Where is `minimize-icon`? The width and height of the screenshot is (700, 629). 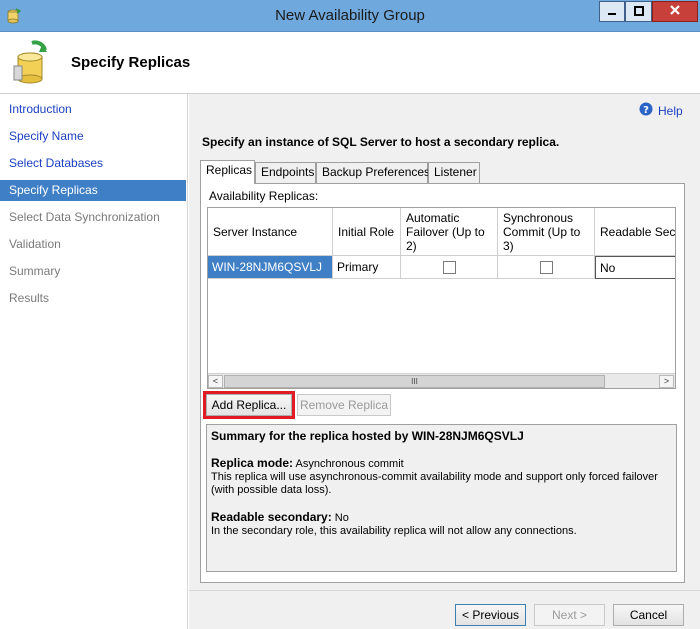
minimize-icon is located at coordinates (612, 12).